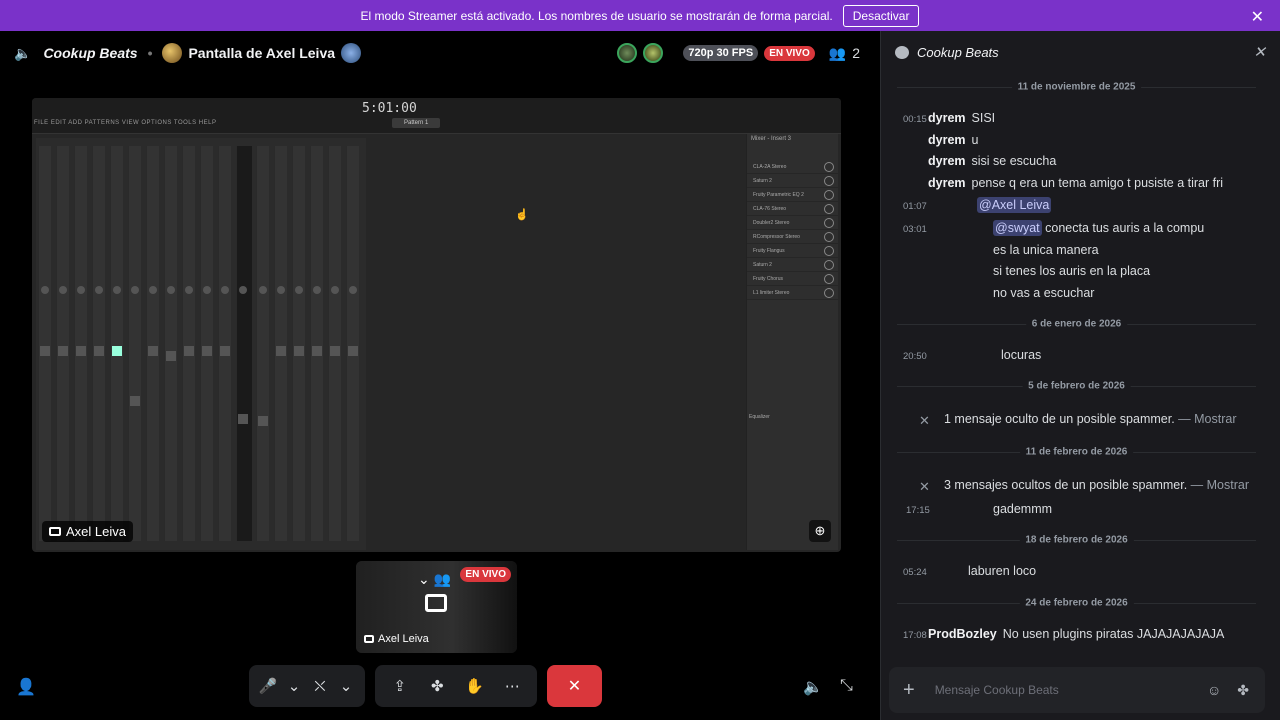 The width and height of the screenshot is (1280, 720). What do you see at coordinates (915, 206) in the screenshot?
I see `timestamp: 01:07` at bounding box center [915, 206].